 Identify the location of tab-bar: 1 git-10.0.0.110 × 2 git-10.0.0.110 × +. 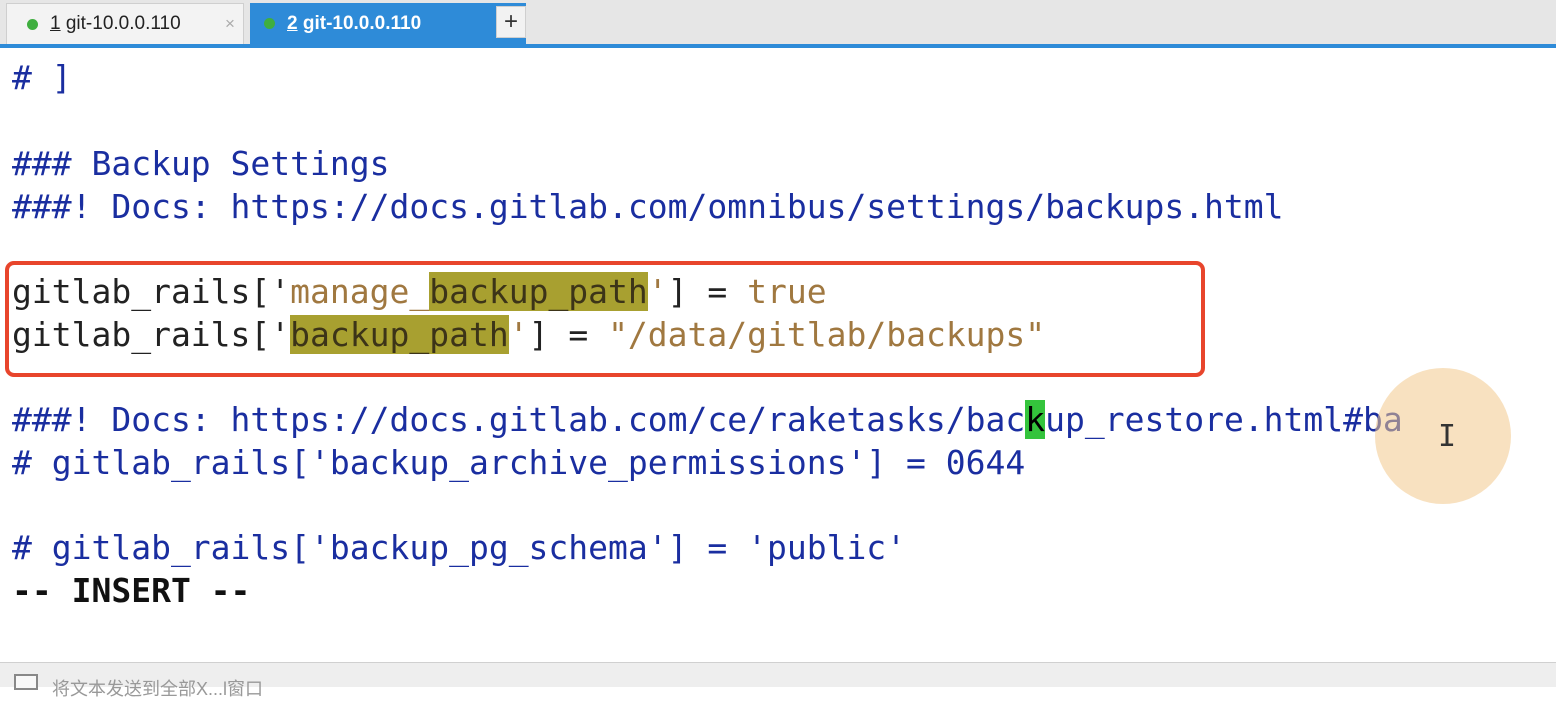
(778, 24).